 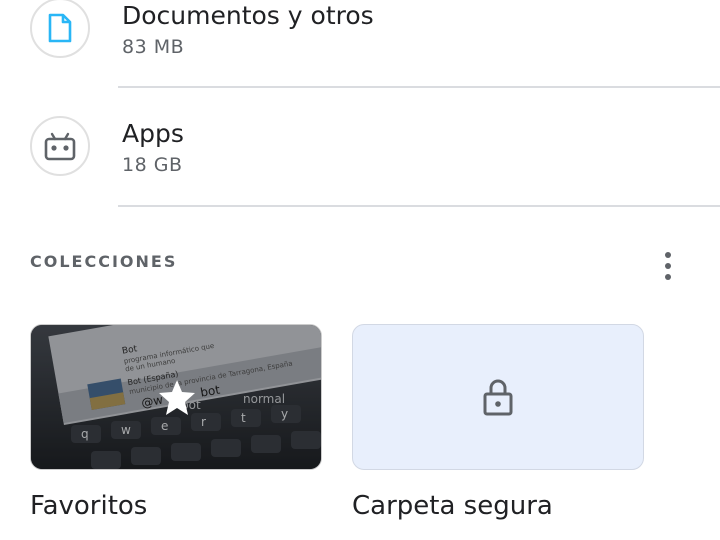 I want to click on document-icon, so click(x=60, y=28).